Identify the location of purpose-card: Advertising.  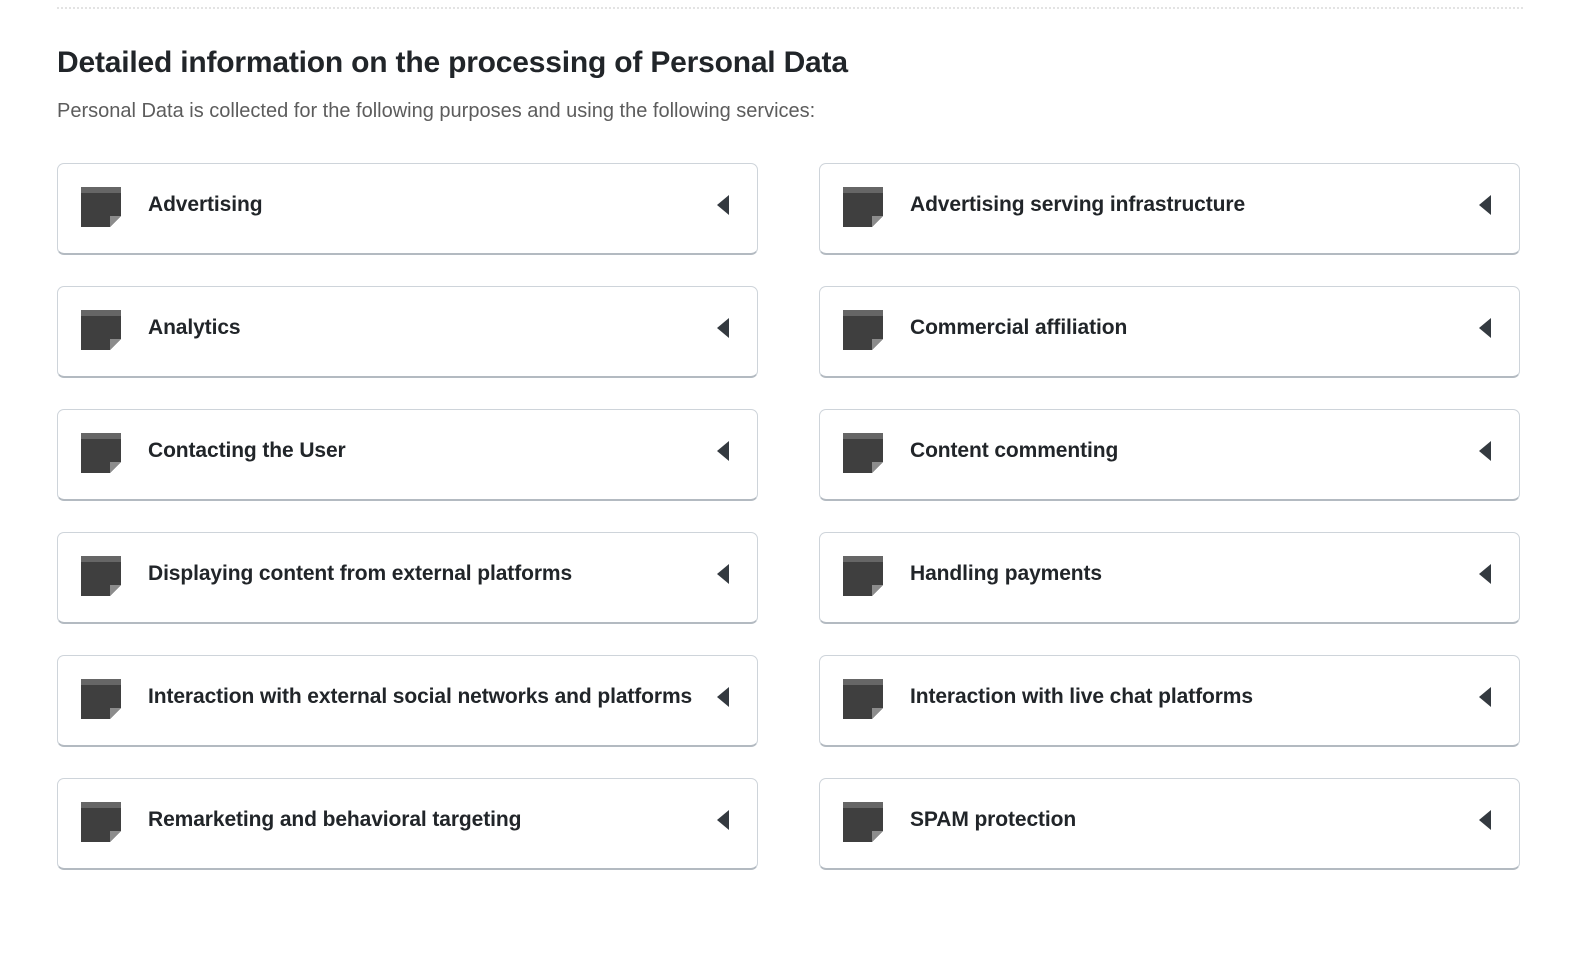
(407, 209).